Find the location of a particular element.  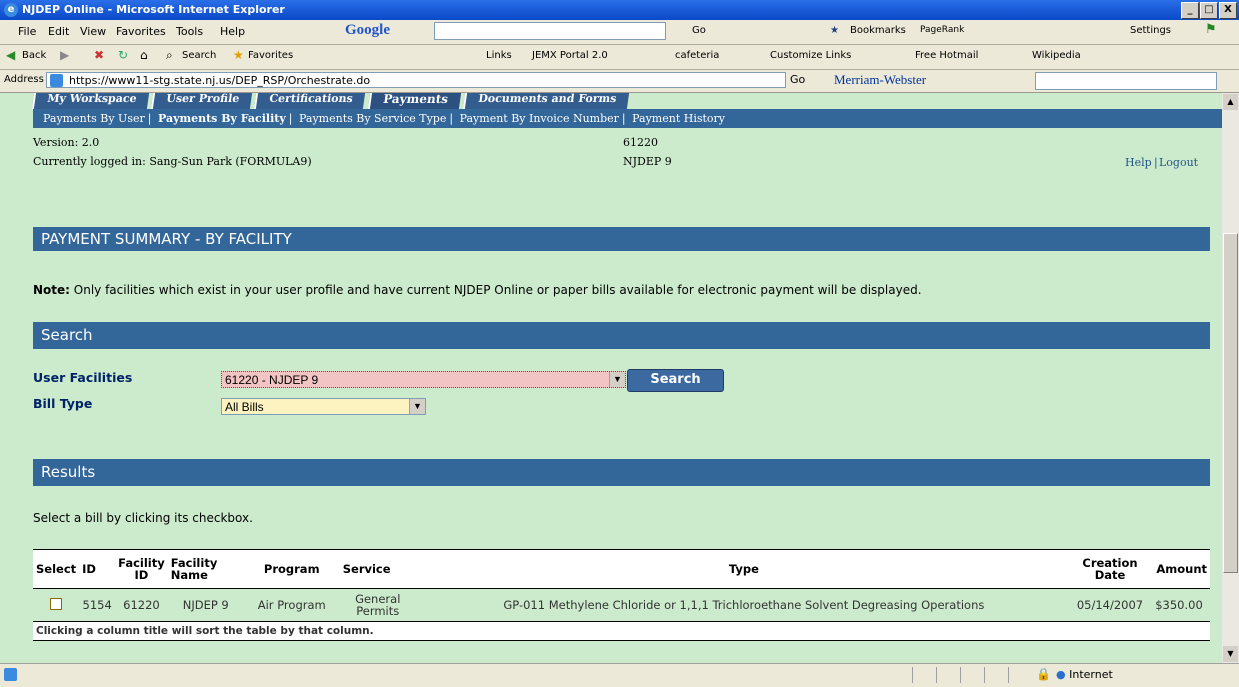

close-button: X is located at coordinates (1228, 10).